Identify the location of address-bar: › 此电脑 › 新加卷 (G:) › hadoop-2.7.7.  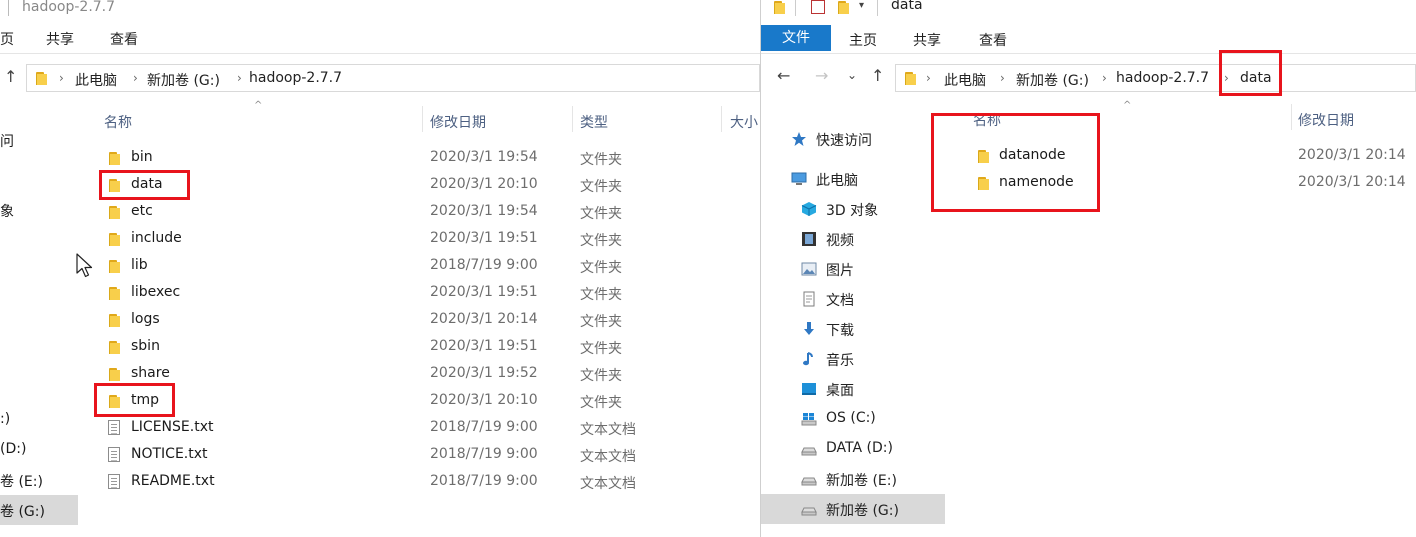
(393, 78).